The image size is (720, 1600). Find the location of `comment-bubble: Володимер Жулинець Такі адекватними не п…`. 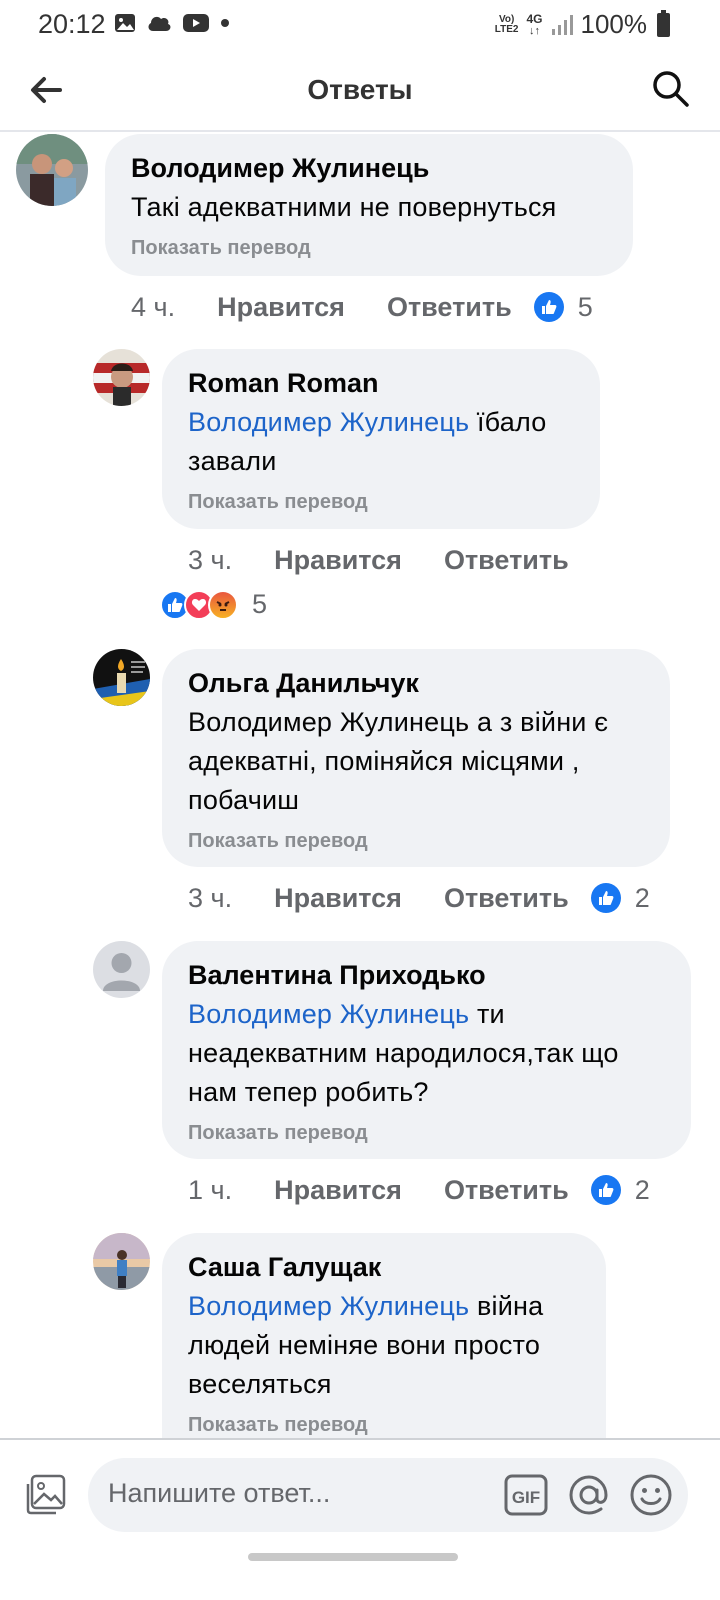

comment-bubble: Володимер Жулинець Такі адекватними не п… is located at coordinates (369, 205).